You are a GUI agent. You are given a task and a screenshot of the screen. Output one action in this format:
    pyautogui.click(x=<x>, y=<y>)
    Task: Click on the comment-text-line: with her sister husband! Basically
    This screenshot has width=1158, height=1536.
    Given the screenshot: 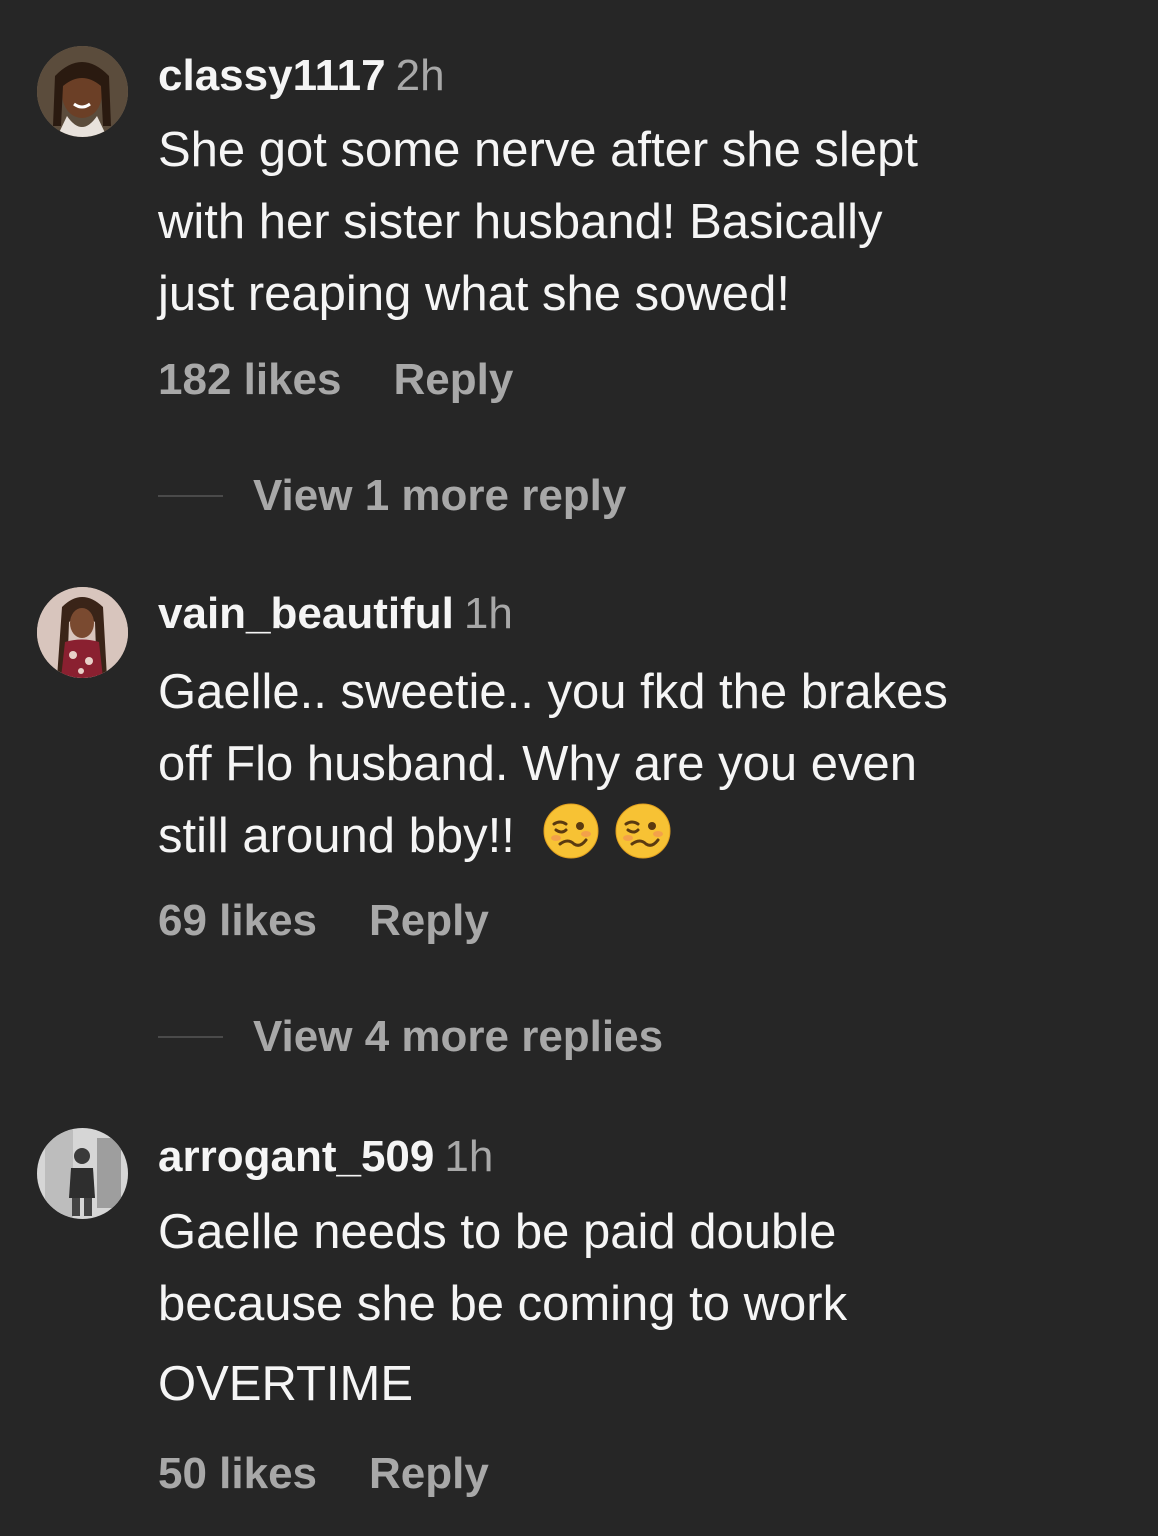 What is the action you would take?
    pyautogui.click(x=520, y=222)
    